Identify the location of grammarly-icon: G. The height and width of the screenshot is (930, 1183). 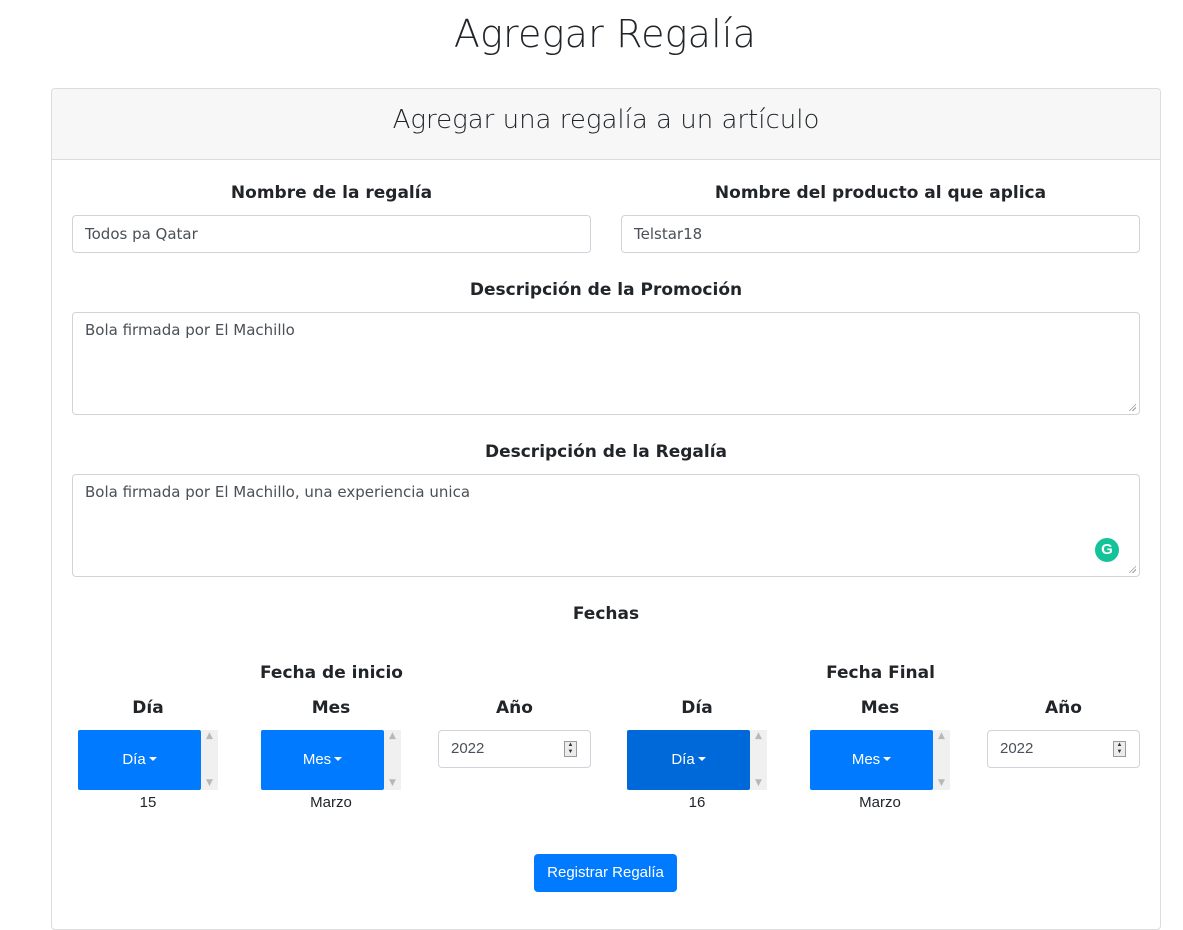
(1107, 550).